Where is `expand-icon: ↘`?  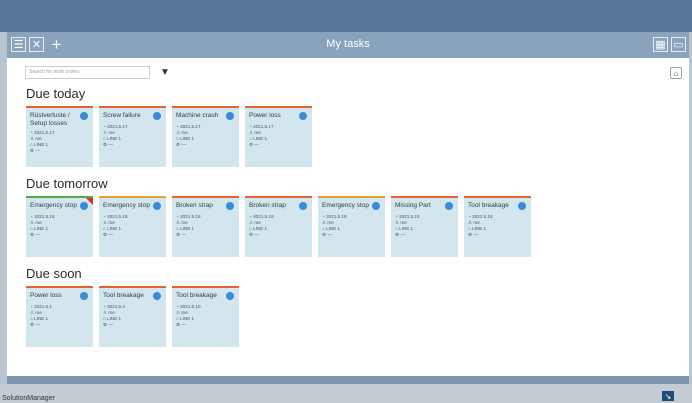
expand-icon: ↘ is located at coordinates (668, 396).